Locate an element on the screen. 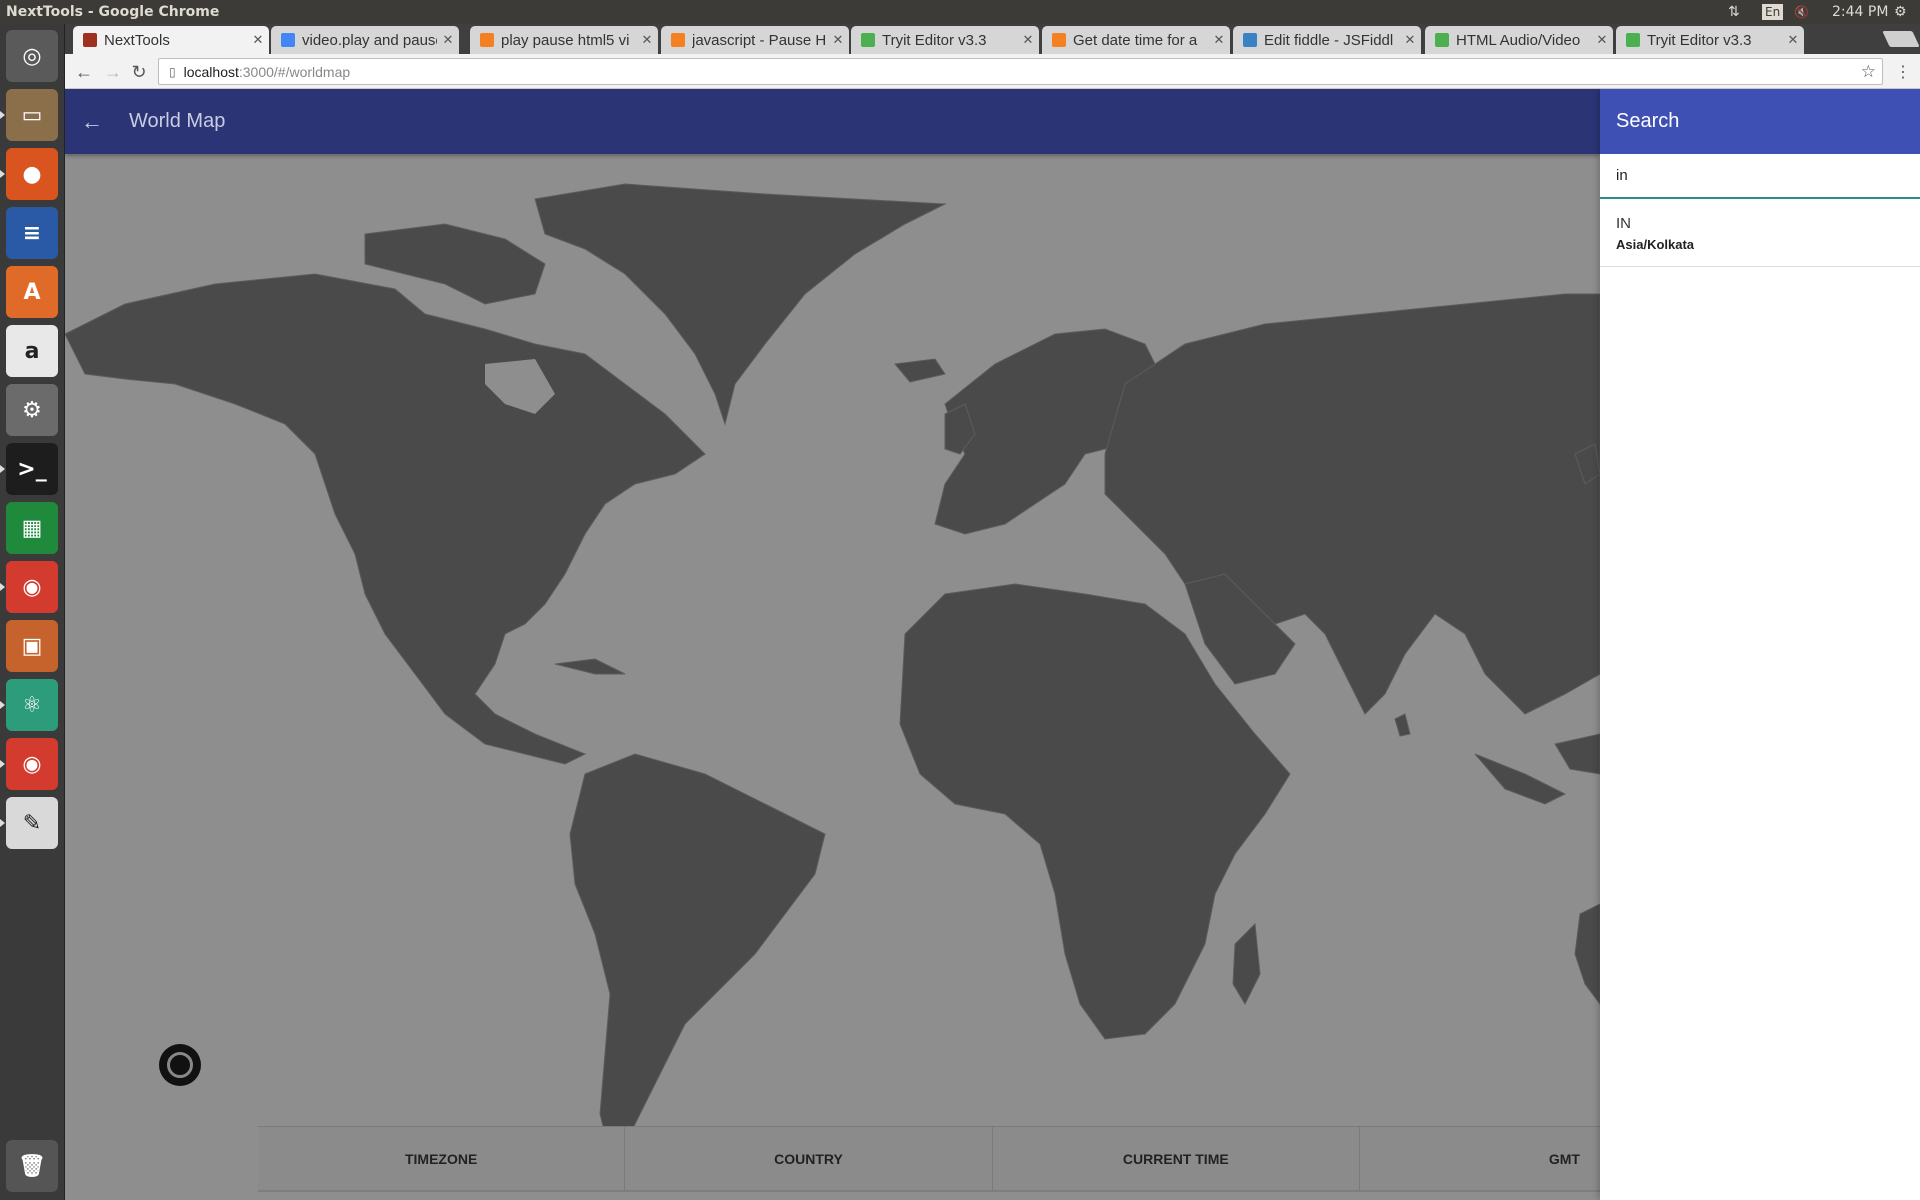  browser-tab: Get date time for a ✕ is located at coordinates (1136, 40).